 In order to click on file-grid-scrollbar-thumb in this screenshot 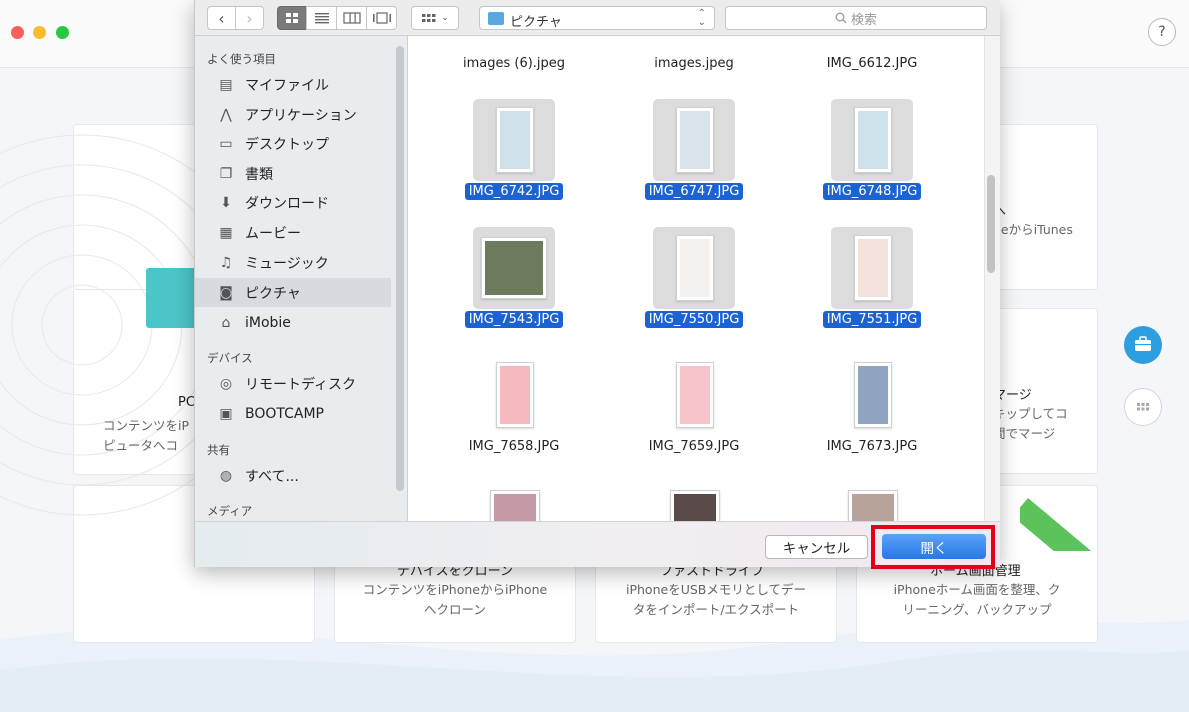, I will do `click(991, 224)`.